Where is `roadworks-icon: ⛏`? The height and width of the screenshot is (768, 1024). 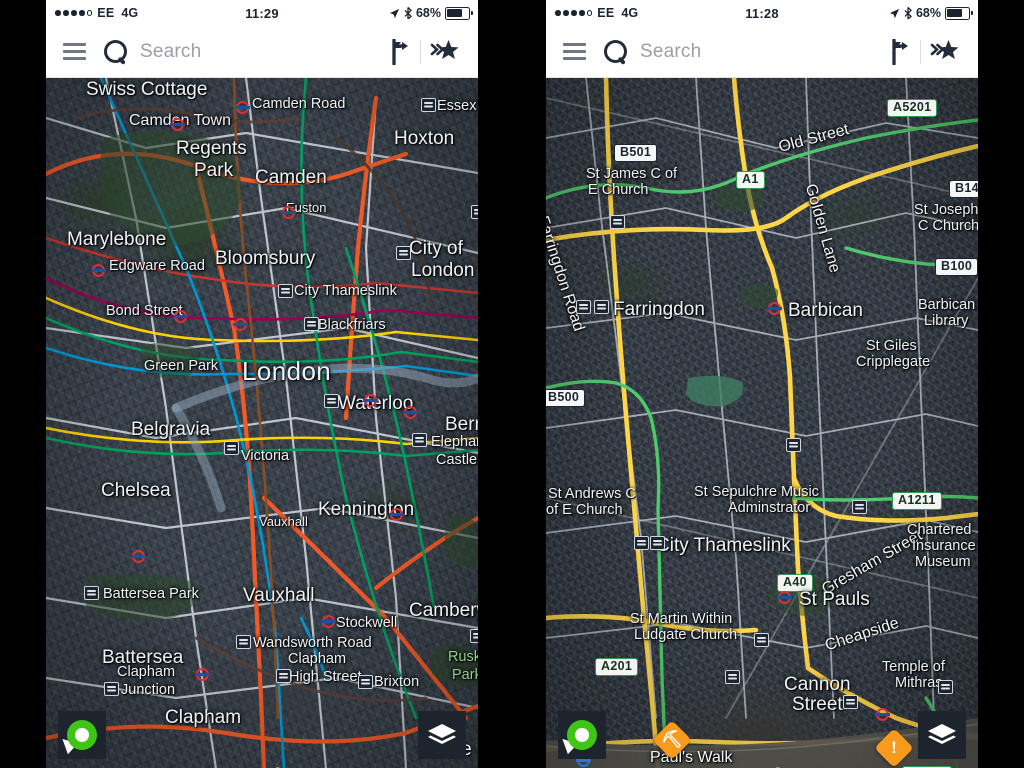
roadworks-icon: ⛏ is located at coordinates (672, 740).